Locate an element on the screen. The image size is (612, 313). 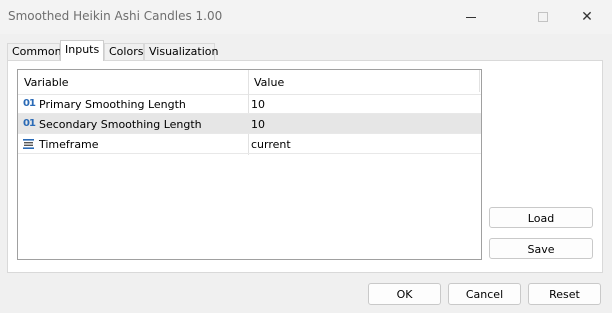
tab-inputs: Inputs is located at coordinates (82, 50).